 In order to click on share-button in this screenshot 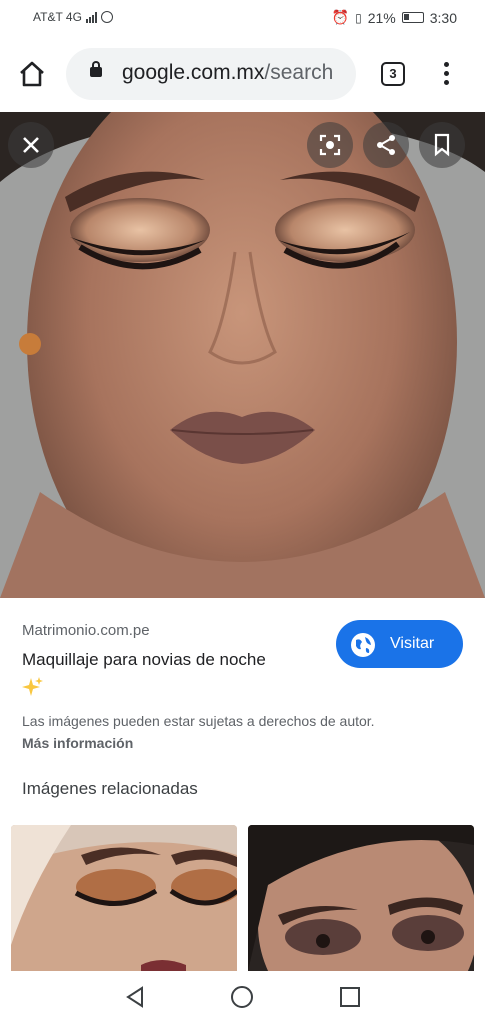, I will do `click(386, 145)`.